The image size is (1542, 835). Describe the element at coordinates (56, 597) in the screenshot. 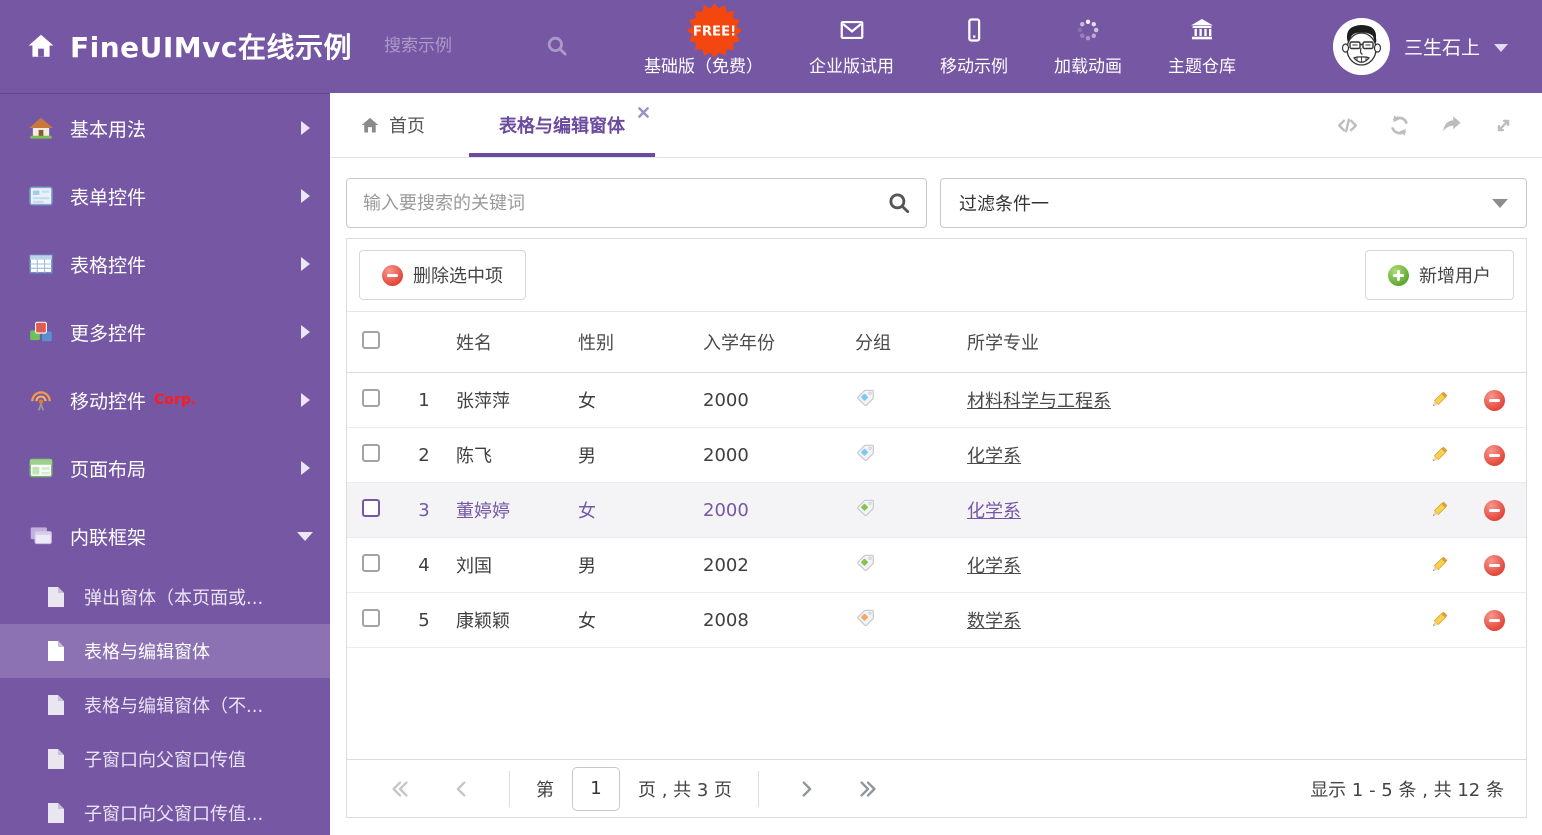

I see `file-icon` at that location.